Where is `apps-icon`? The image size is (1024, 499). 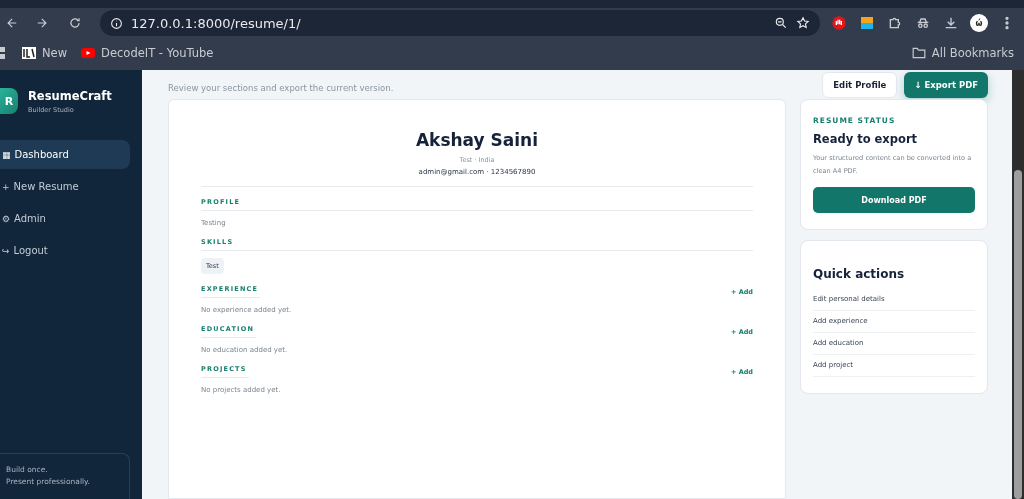
apps-icon is located at coordinates (4, 53).